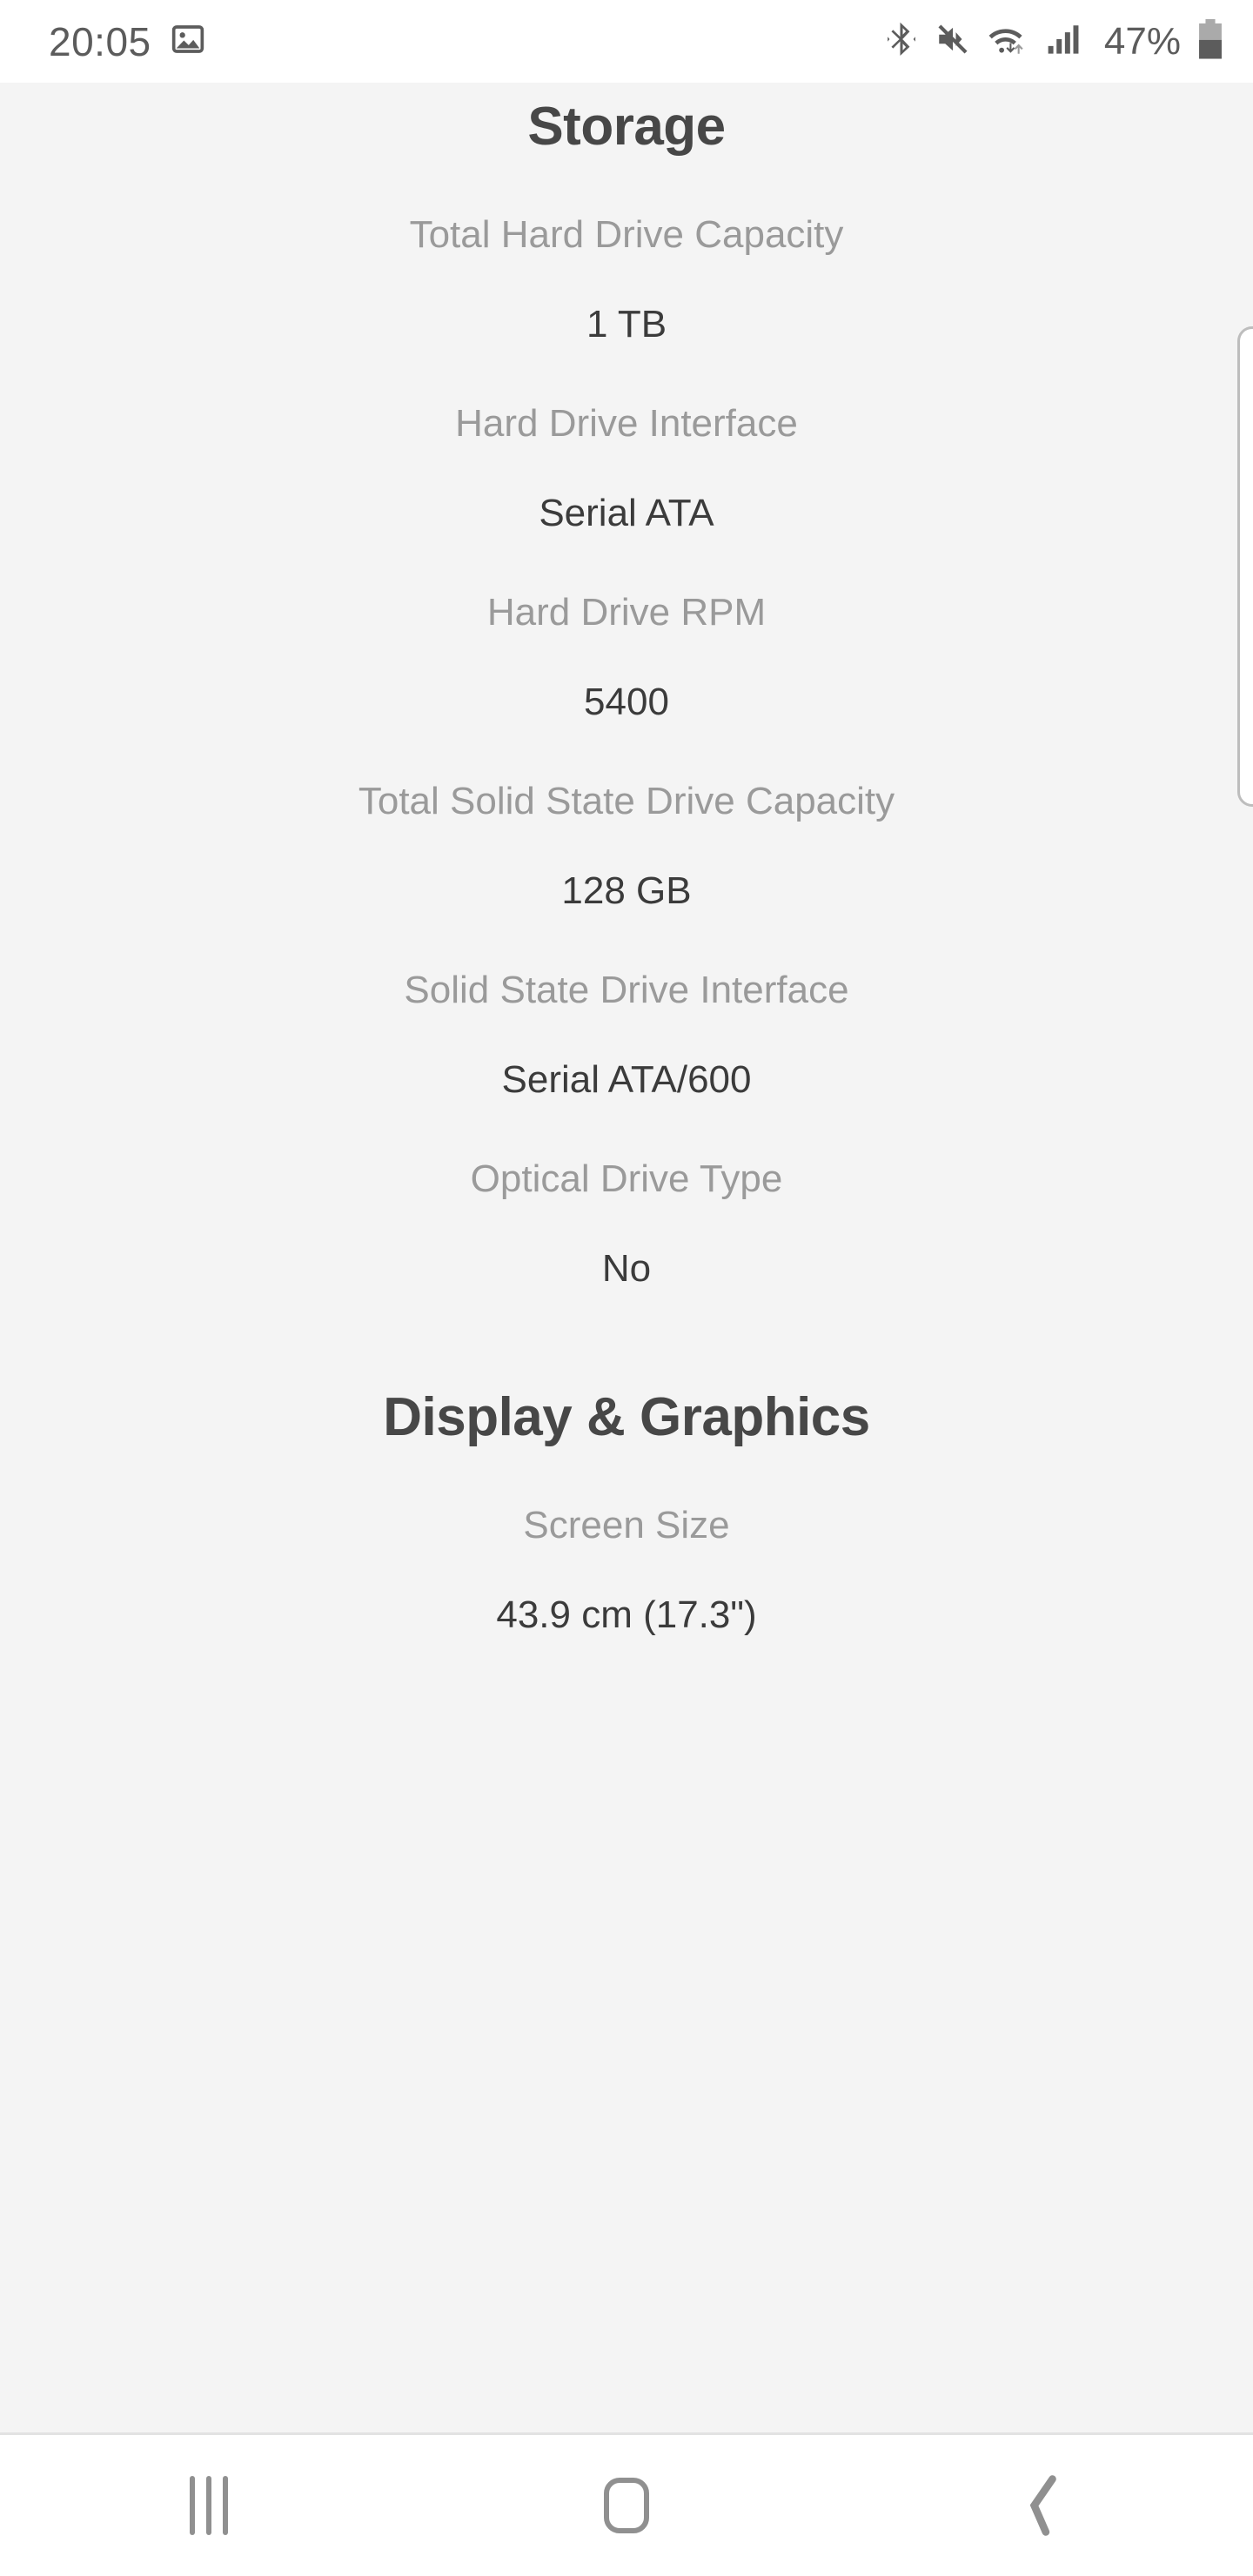 The image size is (1253, 2576). I want to click on nav-home-button, so click(626, 2505).